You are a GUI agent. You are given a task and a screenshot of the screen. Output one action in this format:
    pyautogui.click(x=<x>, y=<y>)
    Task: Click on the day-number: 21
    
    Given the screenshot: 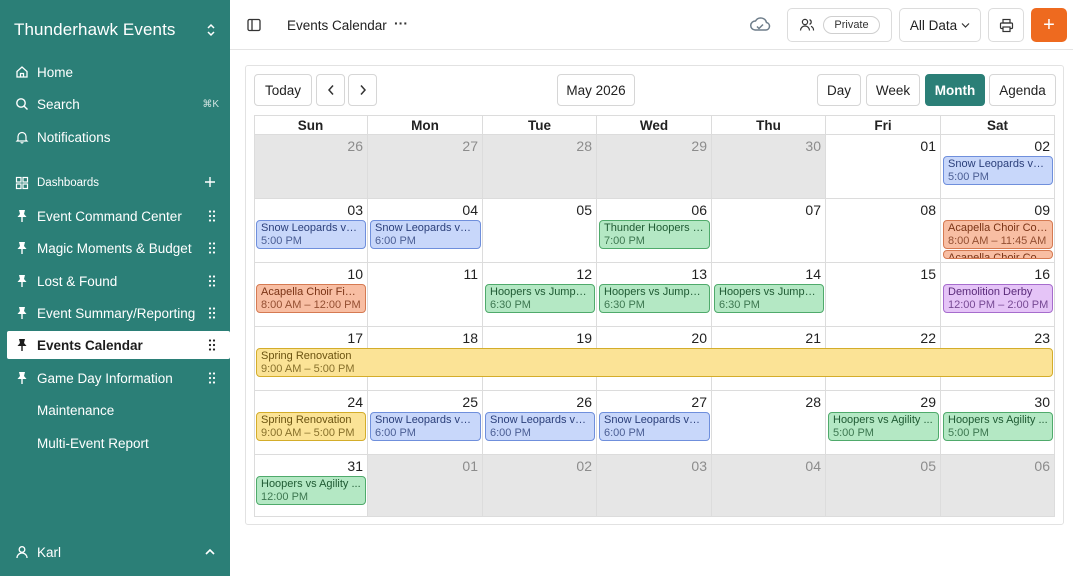 What is the action you would take?
    pyautogui.click(x=813, y=338)
    